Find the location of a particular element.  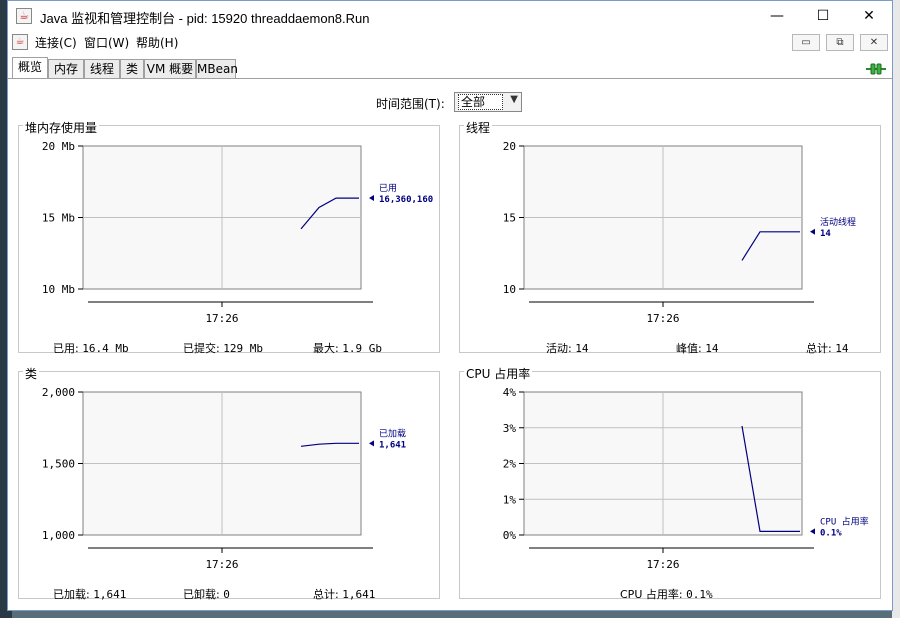

time-range-value: 全部 is located at coordinates (480, 102).